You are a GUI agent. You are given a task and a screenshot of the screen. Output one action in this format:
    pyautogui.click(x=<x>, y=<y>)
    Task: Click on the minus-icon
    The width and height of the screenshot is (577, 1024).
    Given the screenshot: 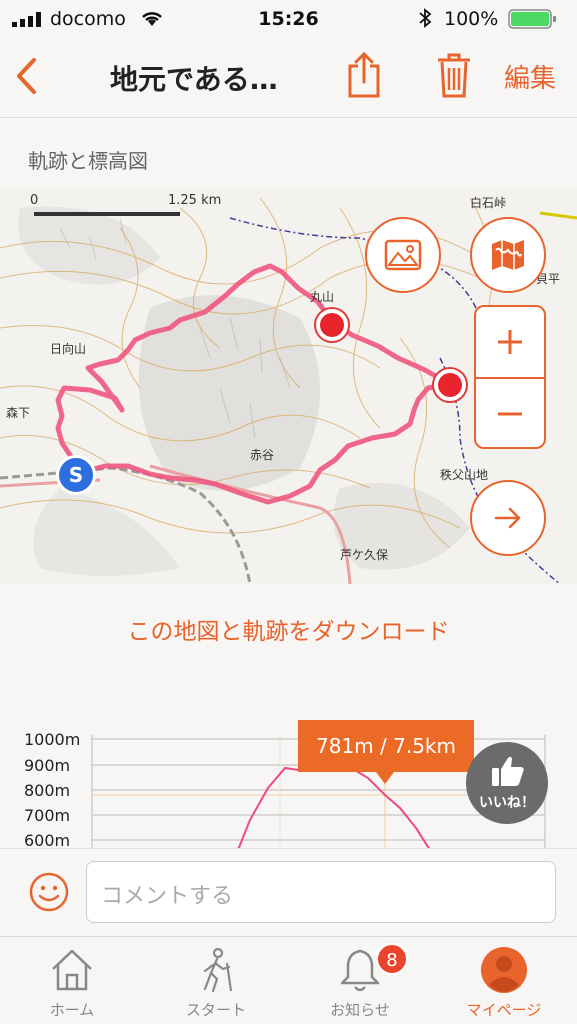 What is the action you would take?
    pyautogui.click(x=510, y=414)
    